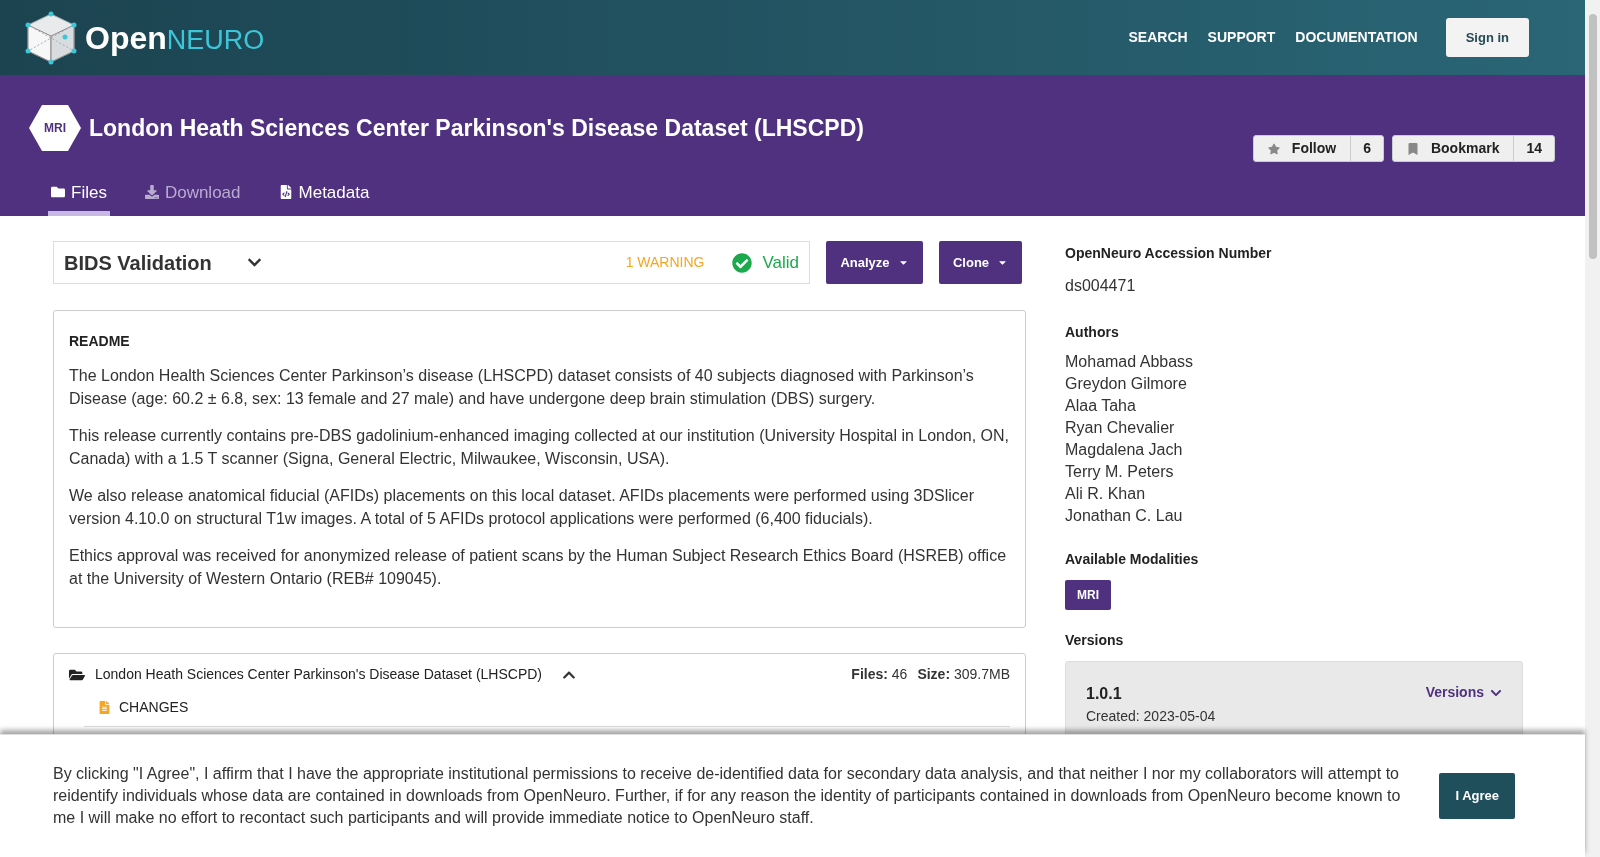 This screenshot has width=1600, height=857. What do you see at coordinates (1487, 37) in the screenshot?
I see `sign-in-button: Sign in` at bounding box center [1487, 37].